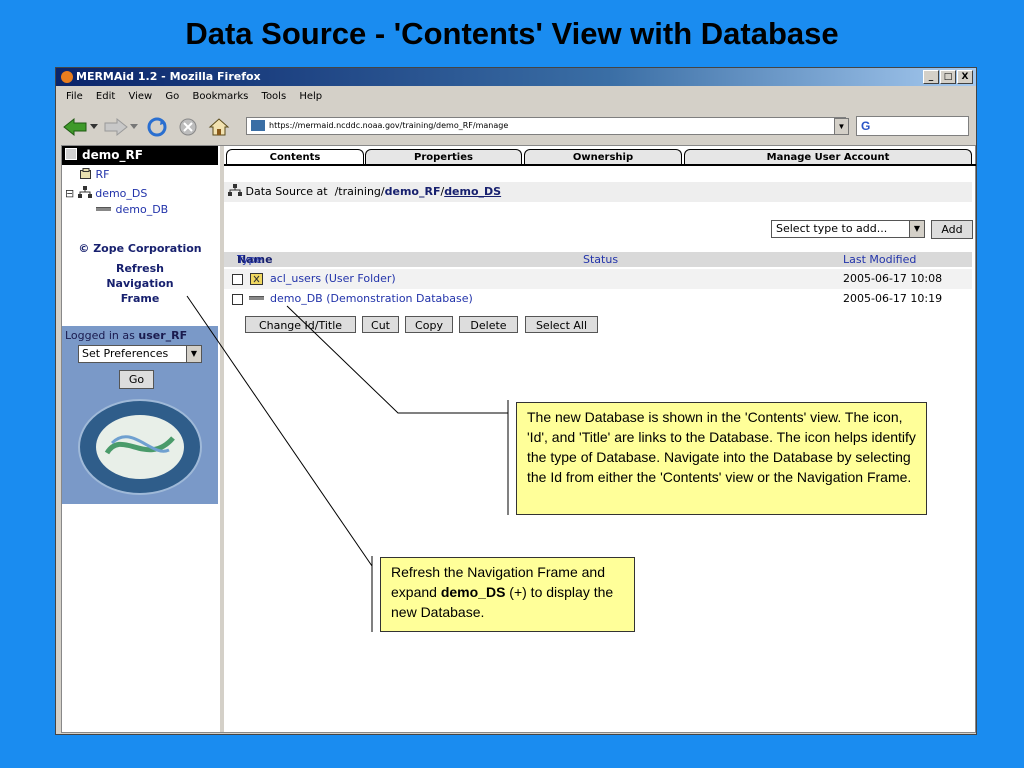 This screenshot has height=768, width=1024. What do you see at coordinates (397, 359) in the screenshot?
I see `database-callout-line` at bounding box center [397, 359].